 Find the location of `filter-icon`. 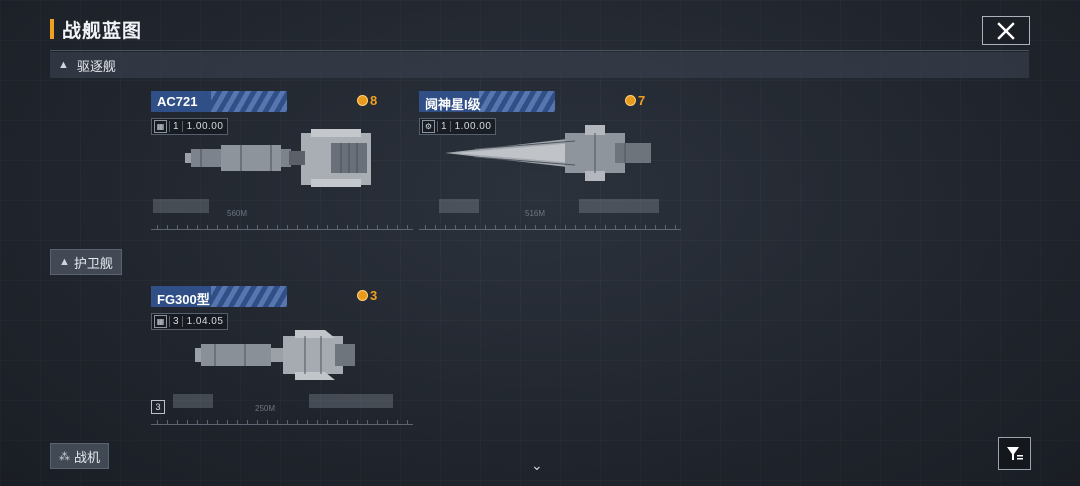

filter-icon is located at coordinates (1014, 453).